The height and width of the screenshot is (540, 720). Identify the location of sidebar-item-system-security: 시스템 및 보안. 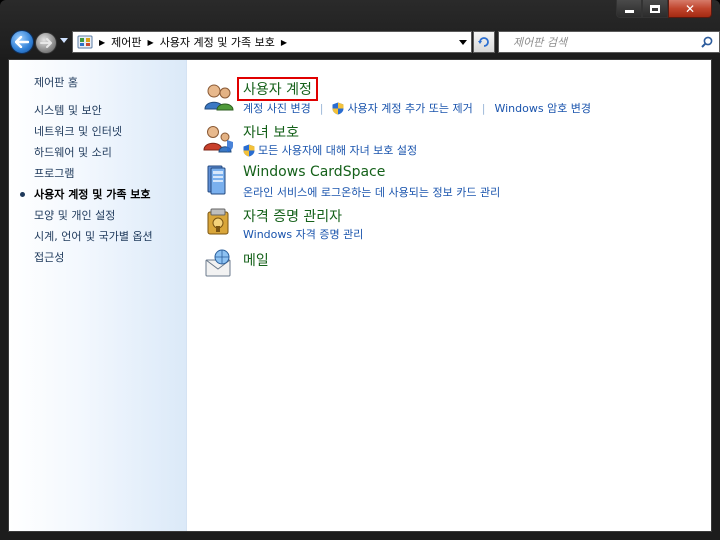
(93, 114).